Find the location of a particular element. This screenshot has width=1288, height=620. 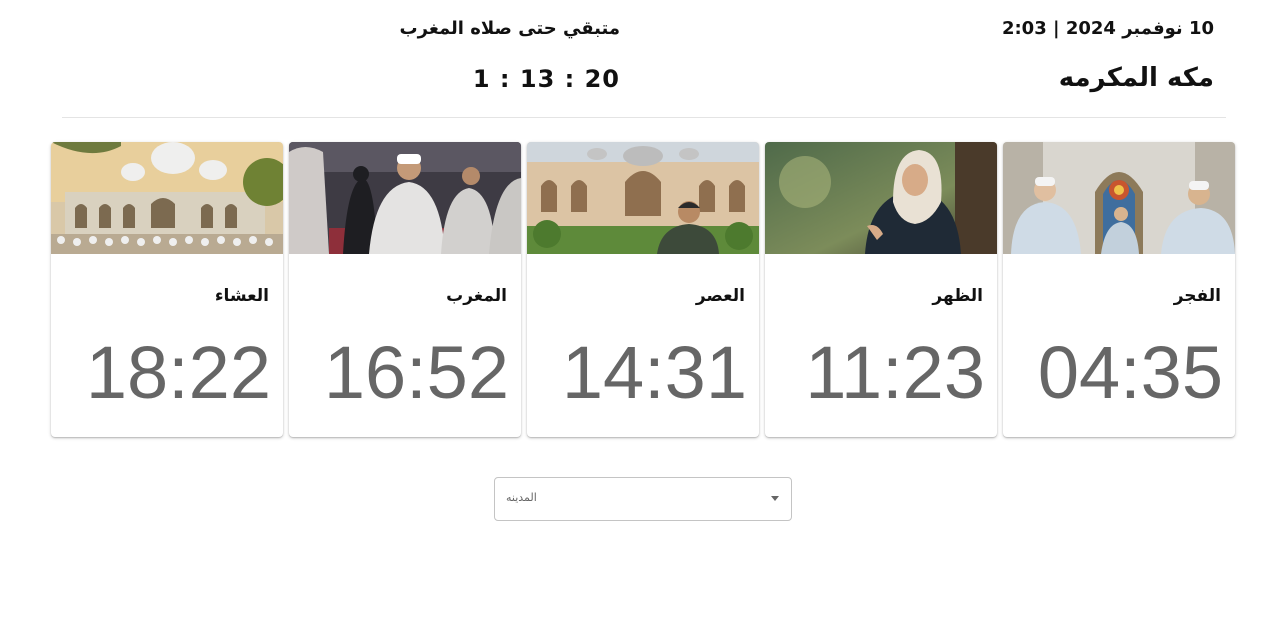

prayer-name: العشاء is located at coordinates (241, 296).